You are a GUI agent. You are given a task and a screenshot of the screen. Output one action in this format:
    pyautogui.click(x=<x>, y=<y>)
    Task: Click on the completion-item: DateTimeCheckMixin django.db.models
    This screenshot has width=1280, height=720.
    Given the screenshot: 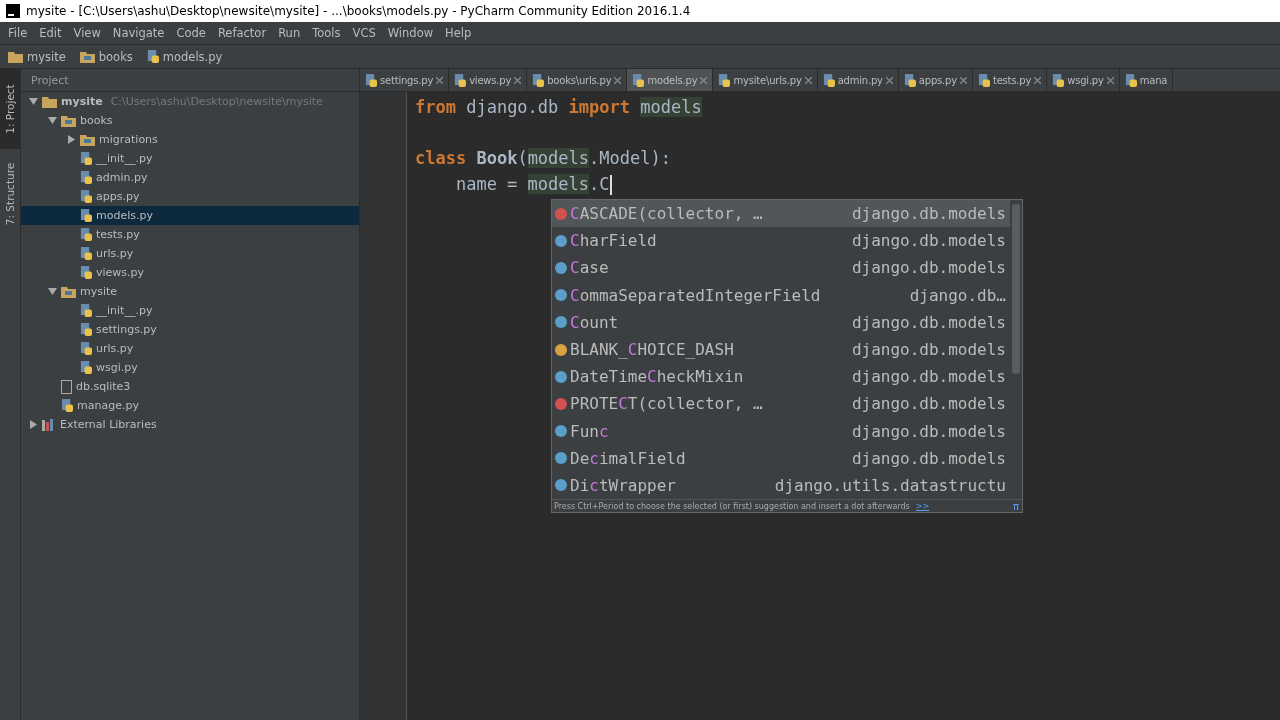 What is the action you would take?
    pyautogui.click(x=781, y=377)
    